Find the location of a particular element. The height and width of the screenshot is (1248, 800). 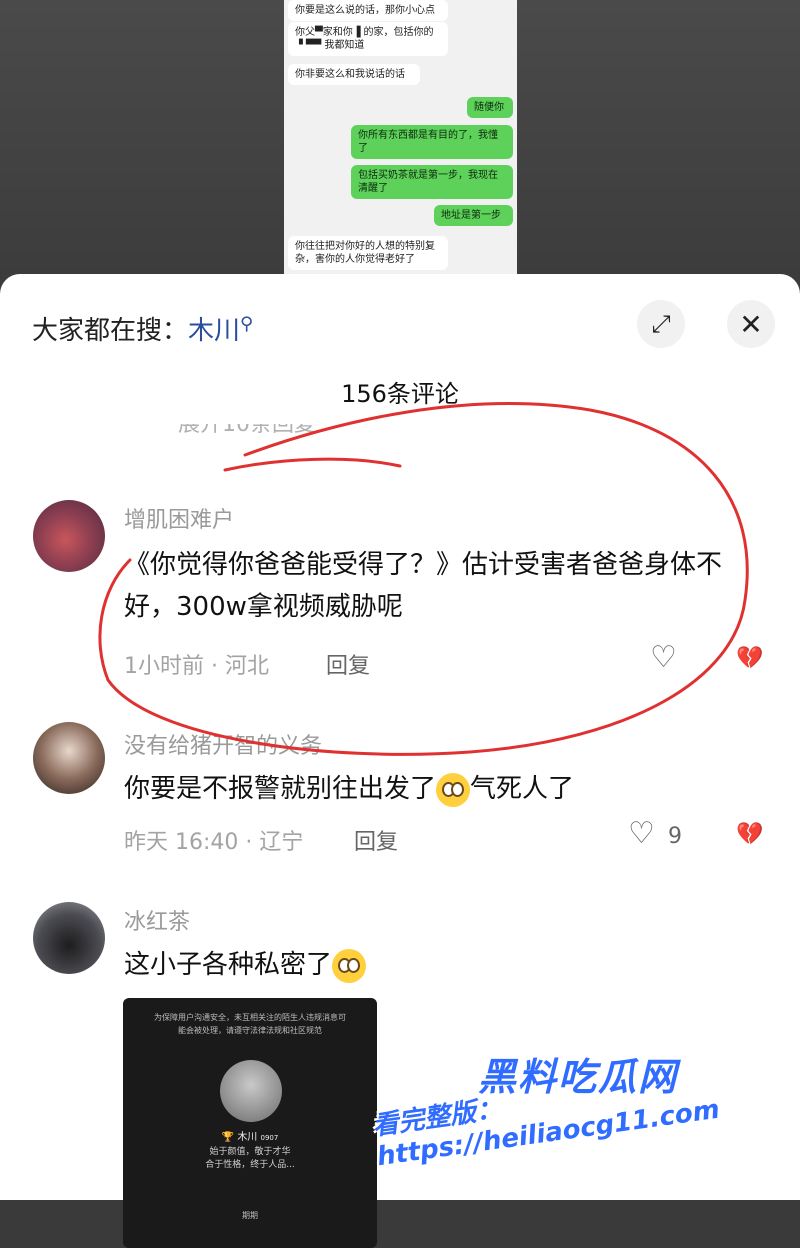

username: 增肌困难户 is located at coordinates (179, 518).